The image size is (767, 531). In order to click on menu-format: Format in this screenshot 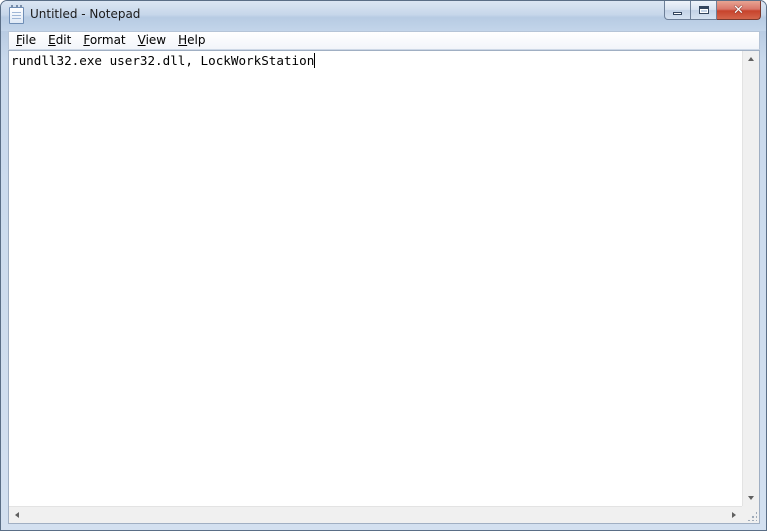, I will do `click(104, 40)`.